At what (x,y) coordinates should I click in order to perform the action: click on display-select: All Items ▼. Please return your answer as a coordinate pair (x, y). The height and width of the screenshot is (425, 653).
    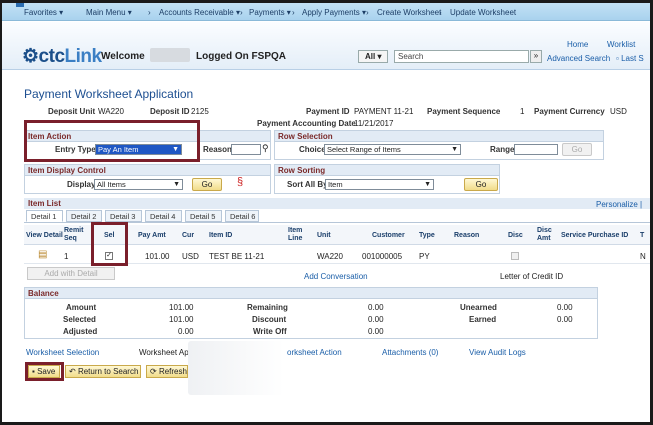
    Looking at the image, I should click on (138, 184).